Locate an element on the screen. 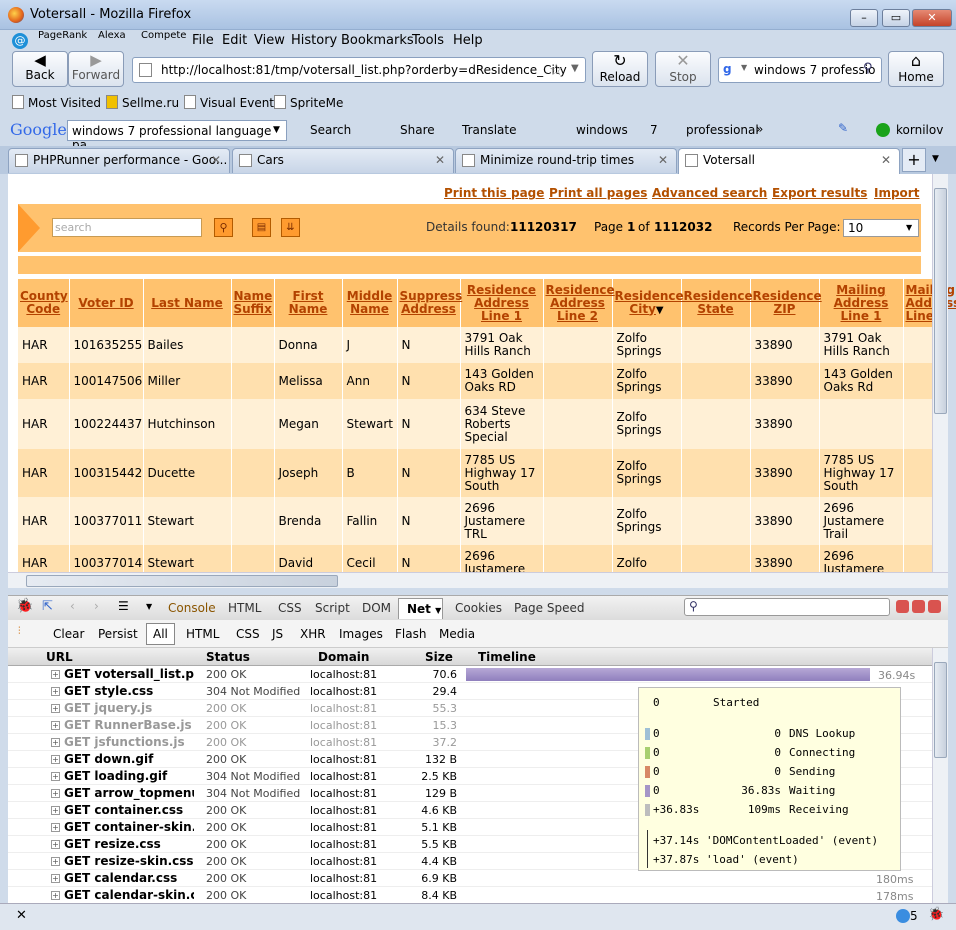 This screenshot has width=956, height=930. menu-tools: Tools is located at coordinates (428, 40).